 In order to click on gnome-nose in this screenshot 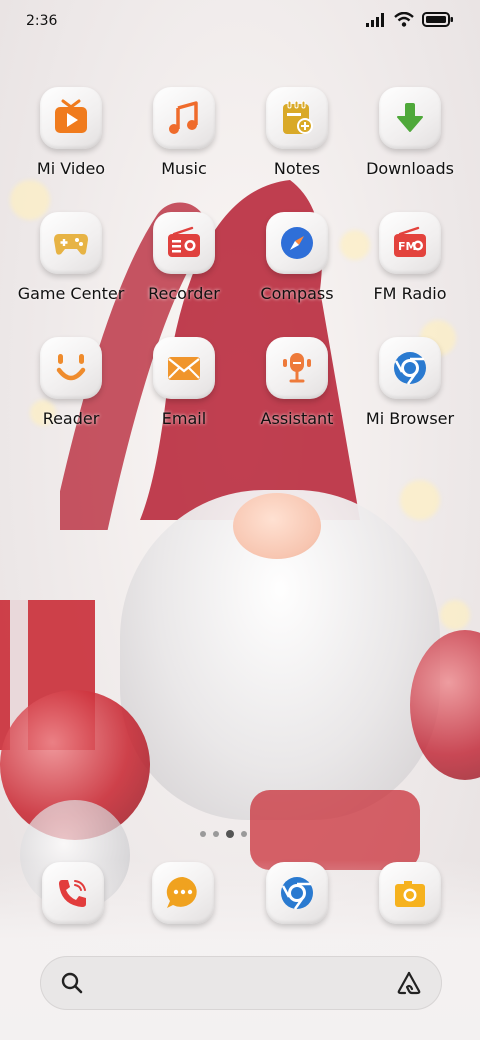, I will do `click(277, 526)`.